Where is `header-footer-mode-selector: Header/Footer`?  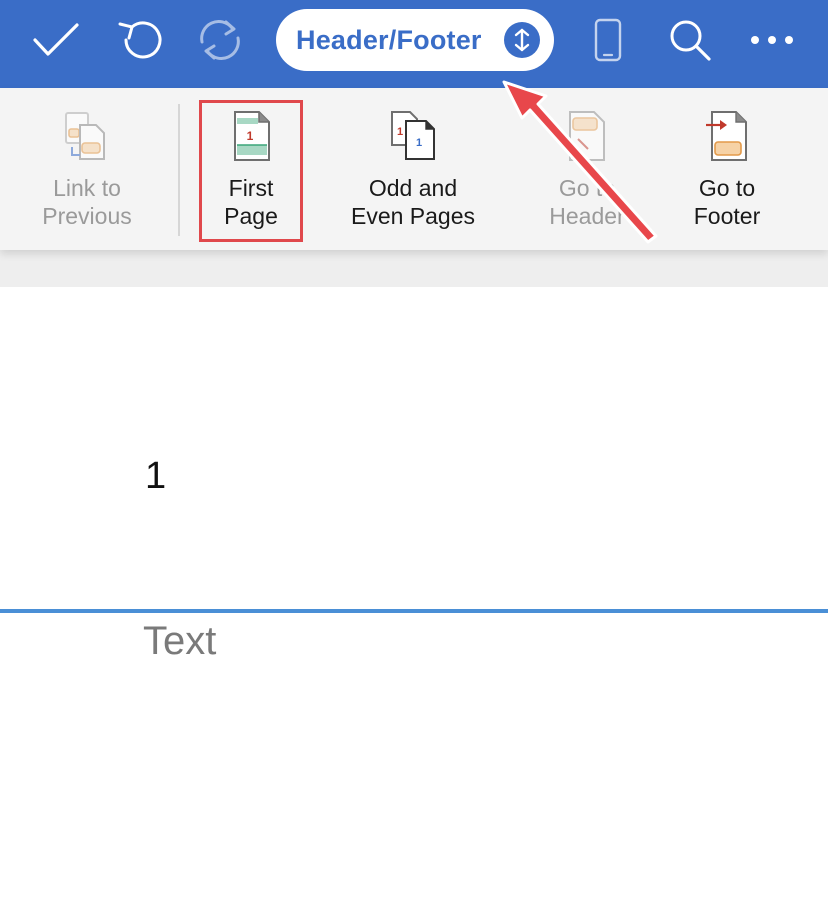 header-footer-mode-selector: Header/Footer is located at coordinates (415, 40).